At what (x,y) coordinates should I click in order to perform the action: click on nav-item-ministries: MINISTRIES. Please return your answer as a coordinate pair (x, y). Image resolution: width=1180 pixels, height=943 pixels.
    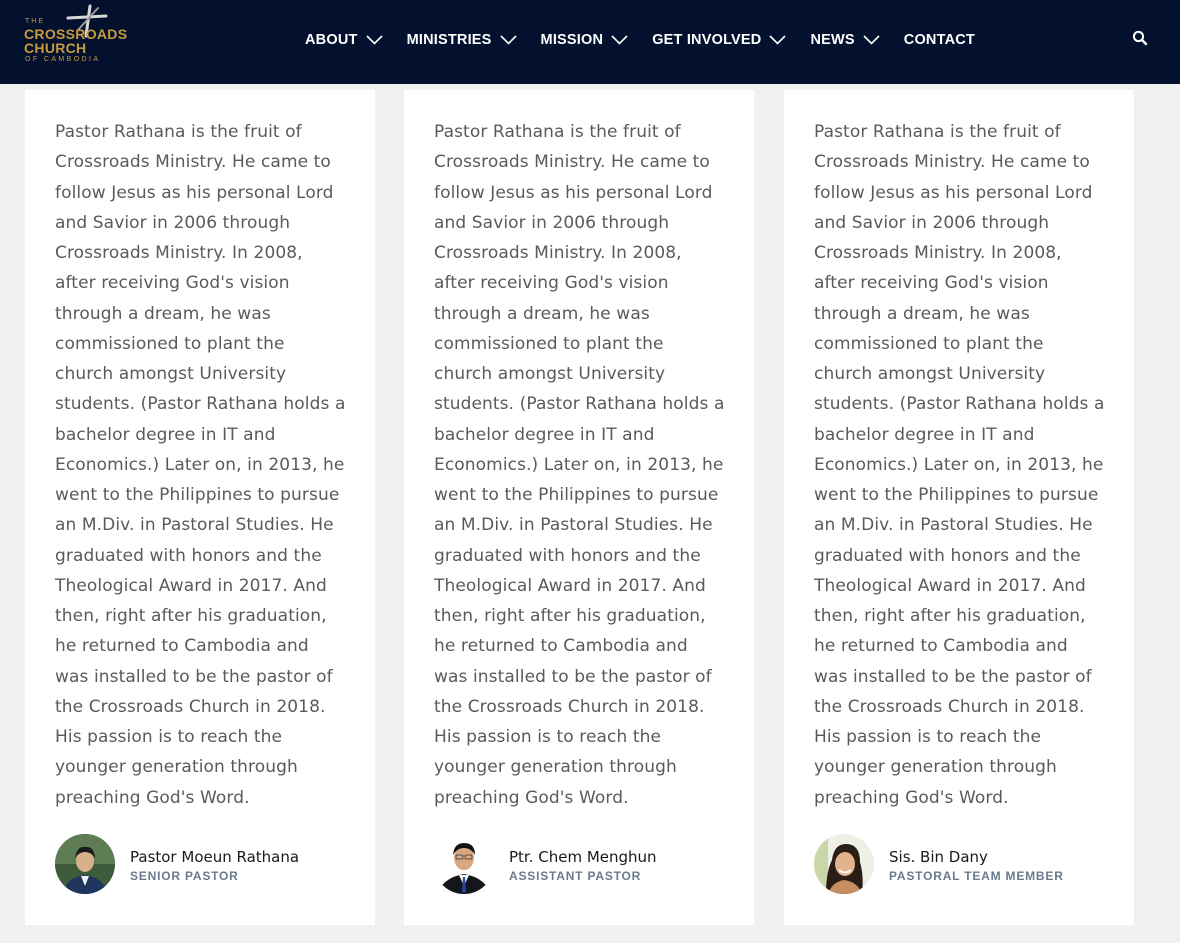
    Looking at the image, I should click on (462, 40).